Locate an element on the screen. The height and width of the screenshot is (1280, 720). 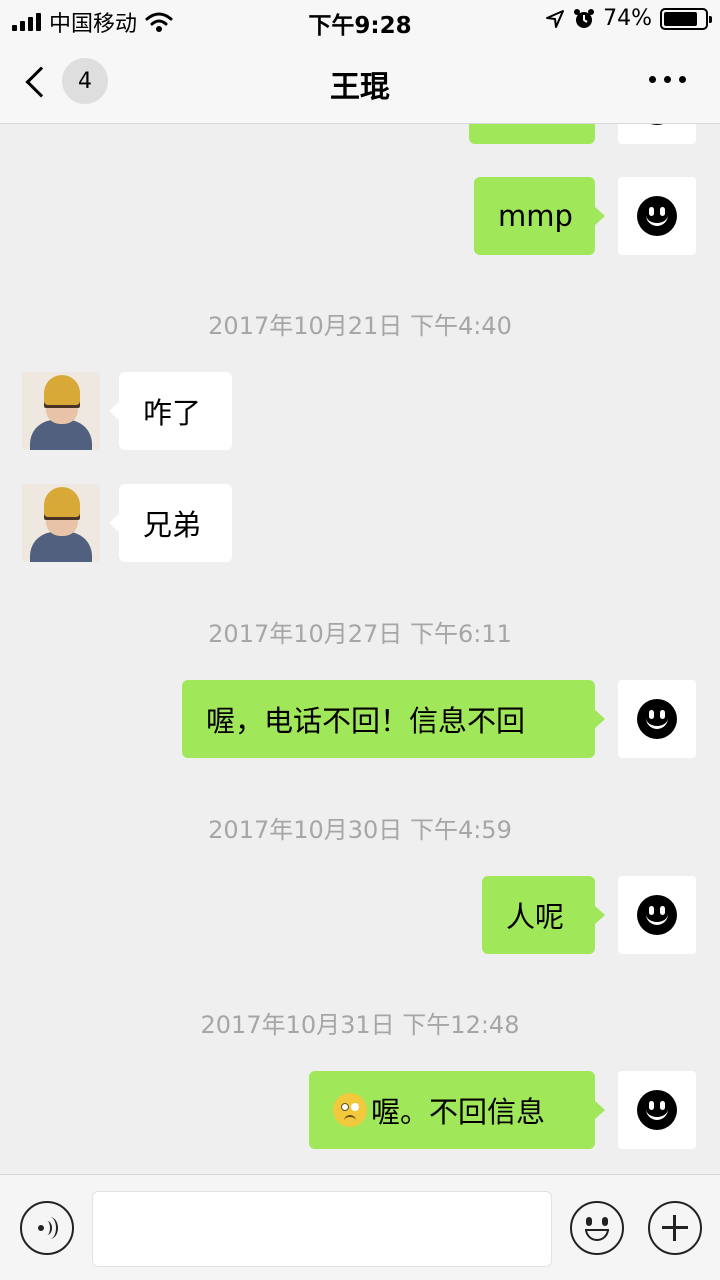
voice-button is located at coordinates (47, 1228).